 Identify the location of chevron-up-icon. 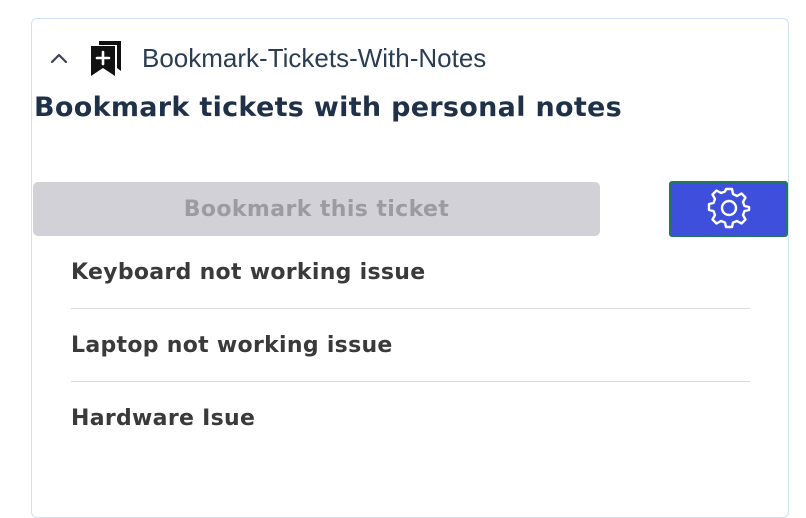
(59, 58).